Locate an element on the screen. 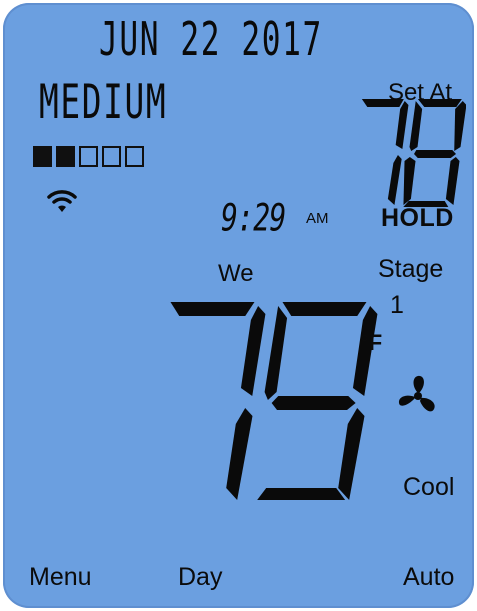  weekday-label: We is located at coordinates (236, 273).